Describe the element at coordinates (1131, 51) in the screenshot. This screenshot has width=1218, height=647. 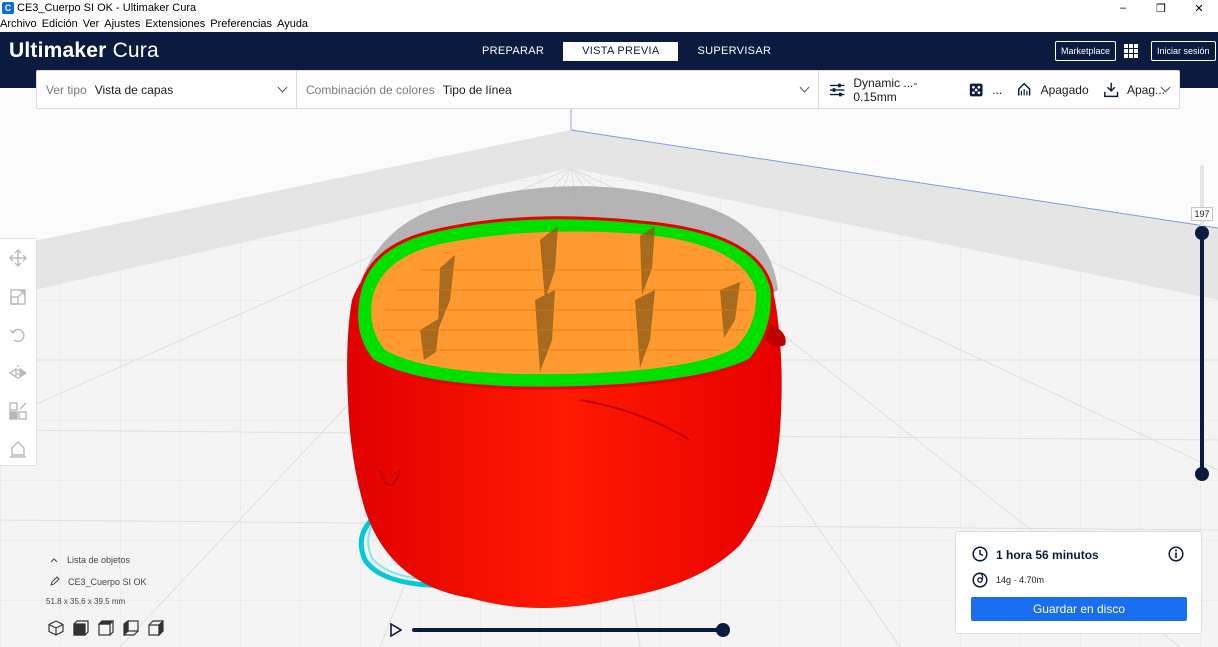
I see `apps-grid-icon` at that location.